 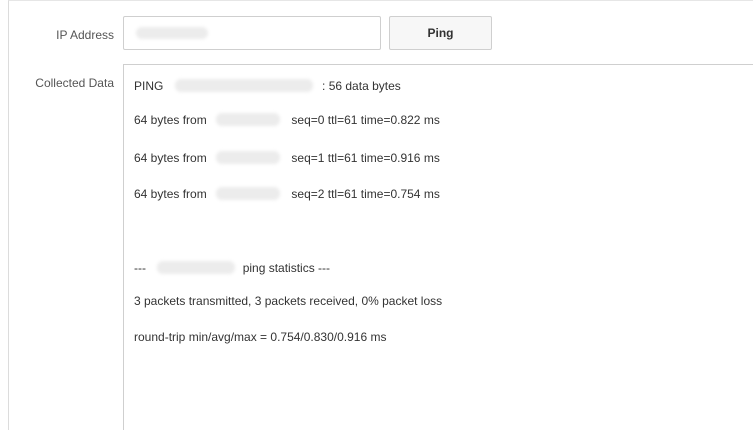 I want to click on ping-header-suffix: : 56 data bytes, so click(x=361, y=85).